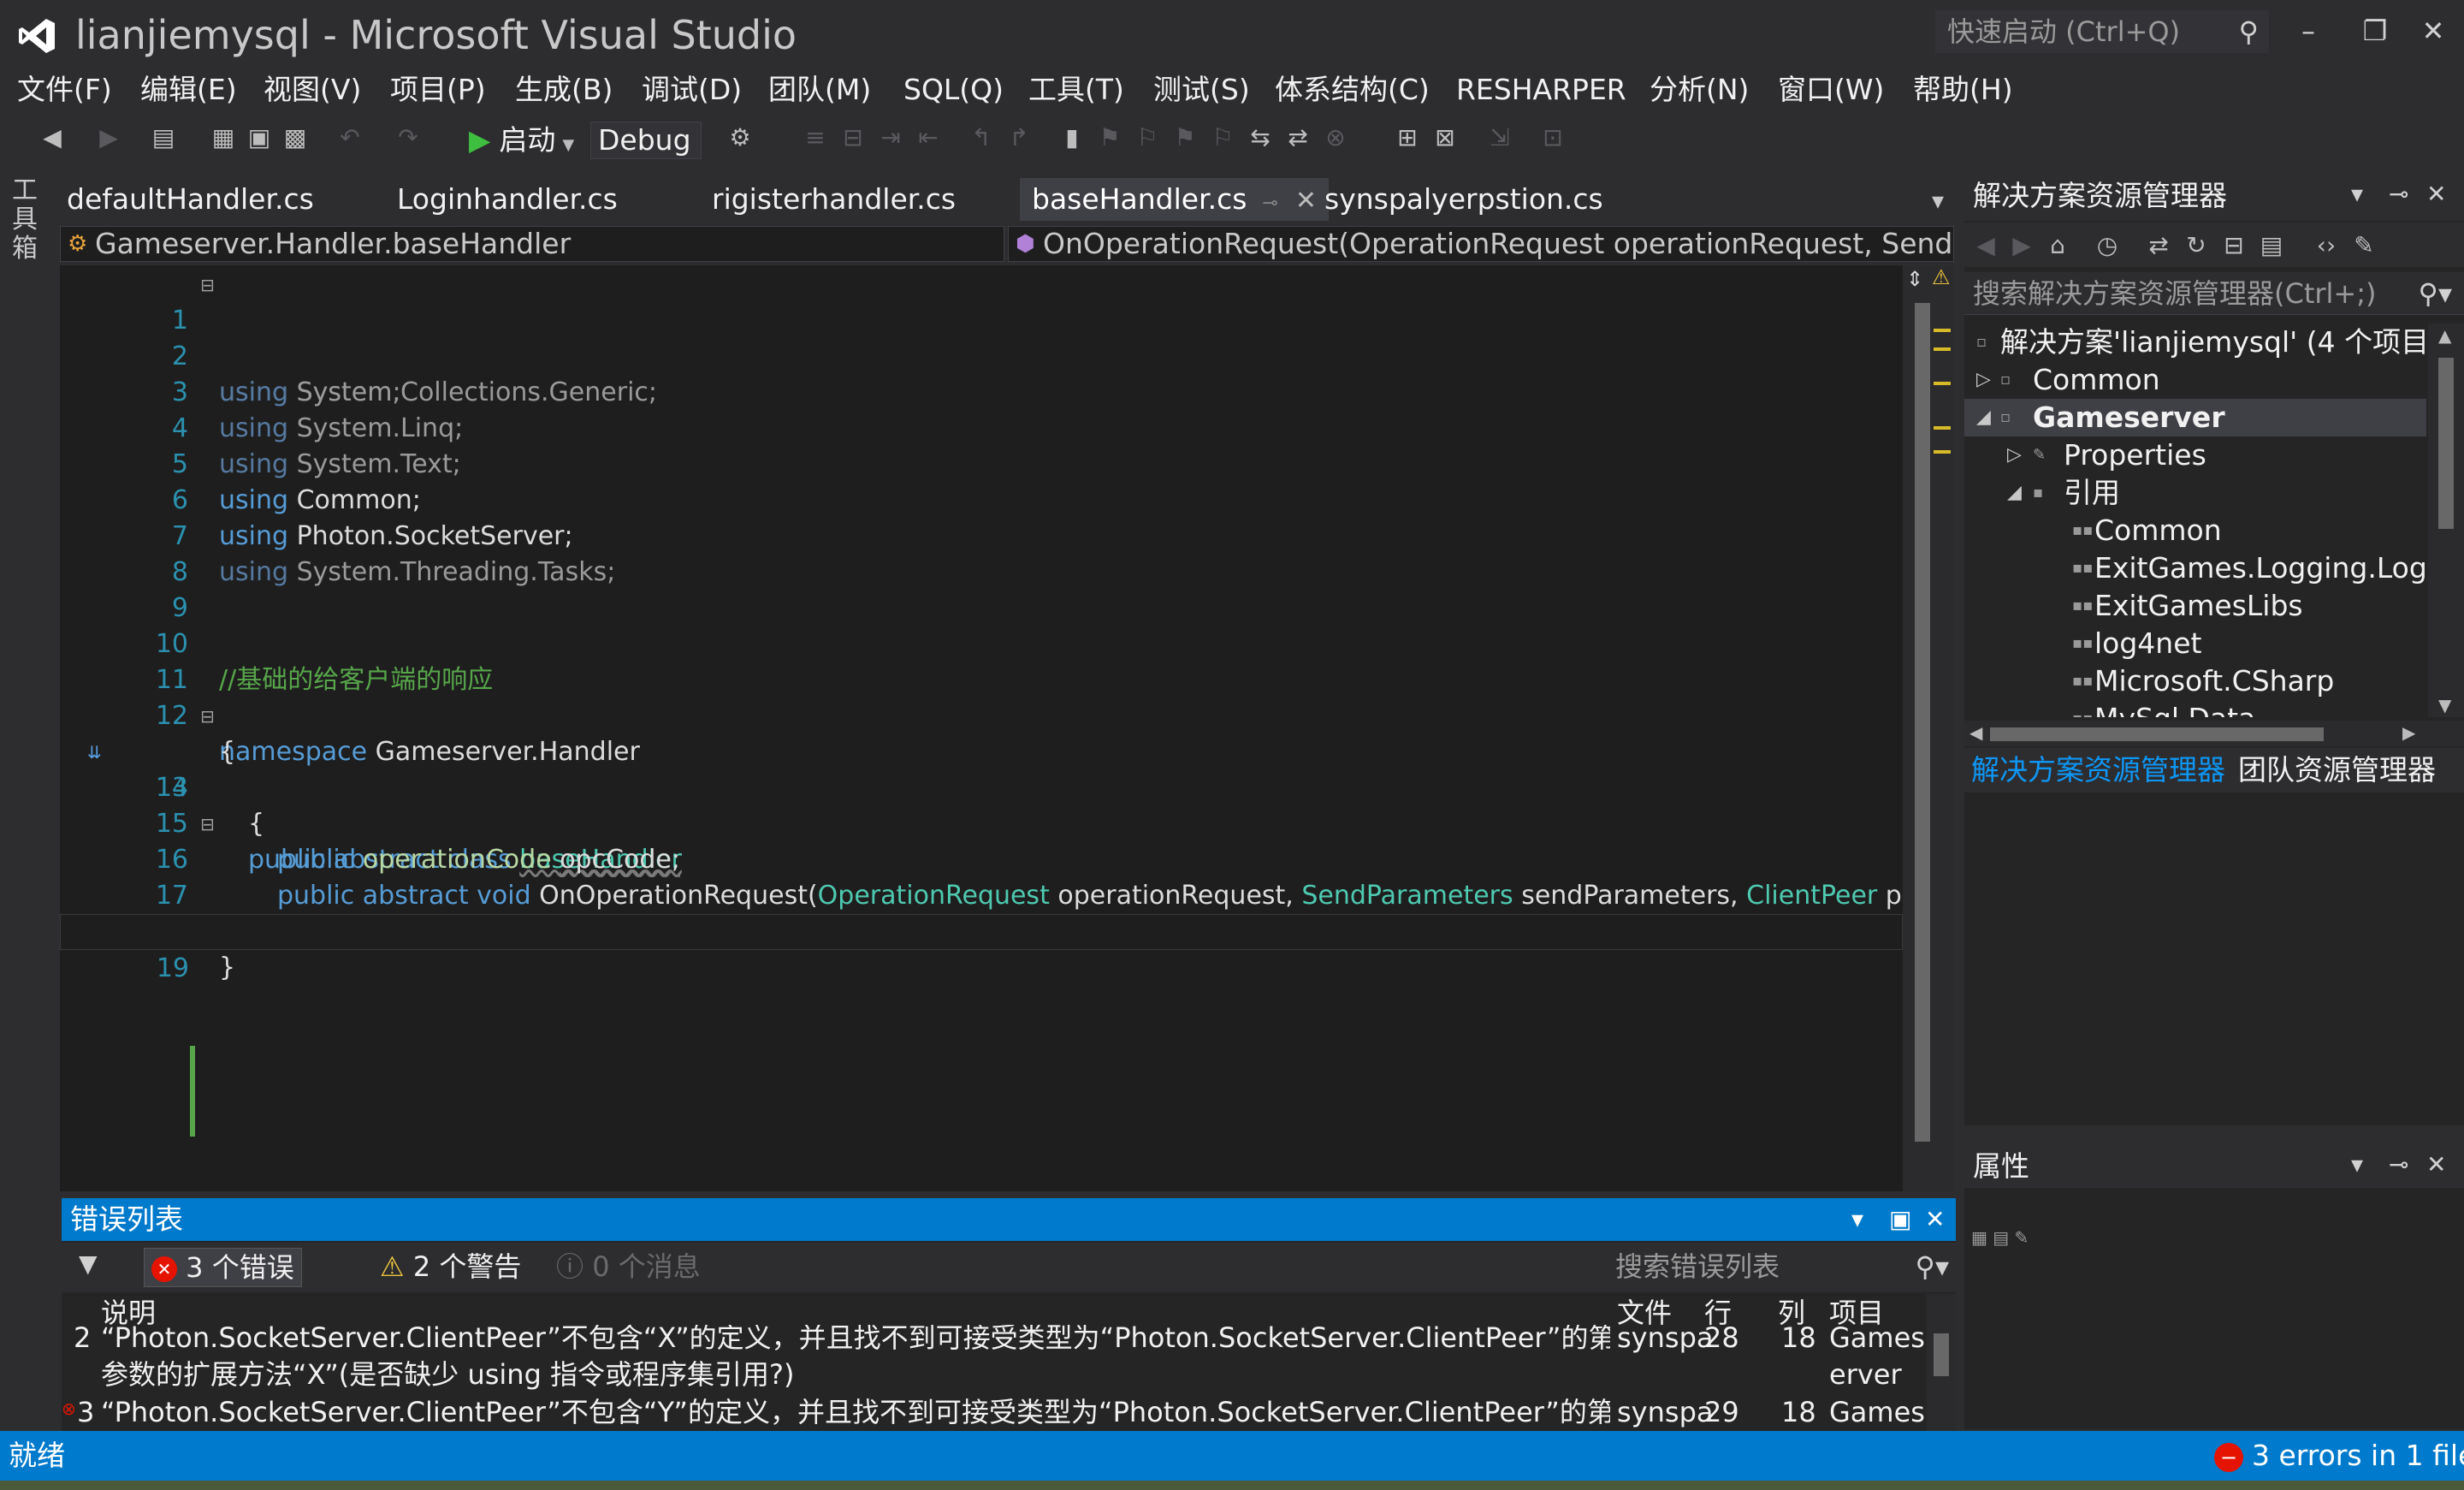  Describe the element at coordinates (1900, 1219) in the screenshot. I see `maximize-icon: ▣` at that location.